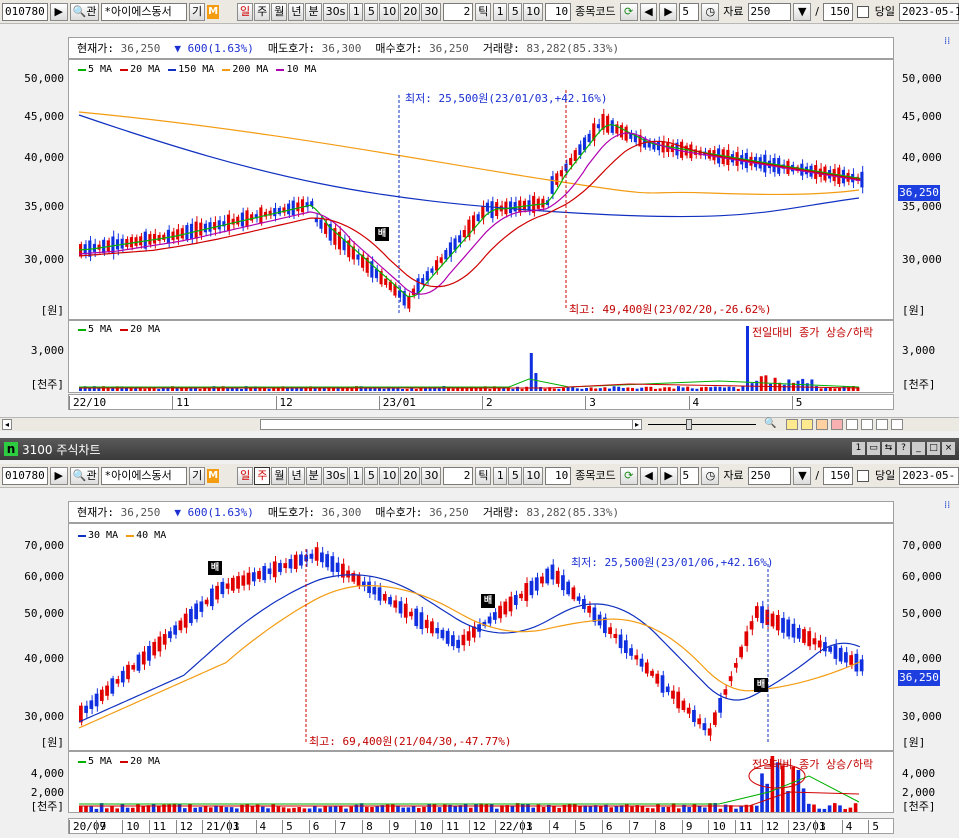 Image resolution: width=959 pixels, height=838 pixels. What do you see at coordinates (770, 423) in the screenshot?
I see `zoom-icon: 🔍` at bounding box center [770, 423].